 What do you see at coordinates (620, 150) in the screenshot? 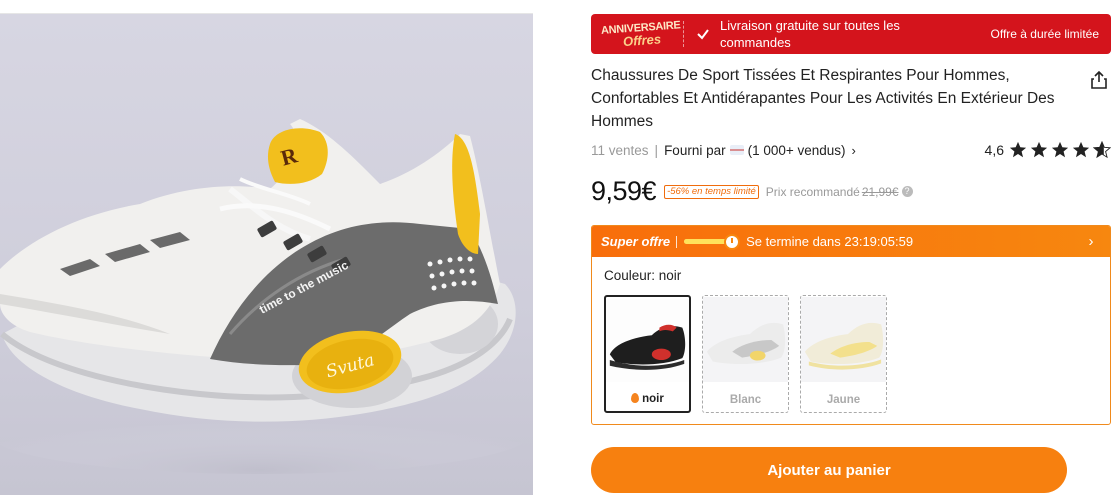
I see `sold-count: 11 ventes` at bounding box center [620, 150].